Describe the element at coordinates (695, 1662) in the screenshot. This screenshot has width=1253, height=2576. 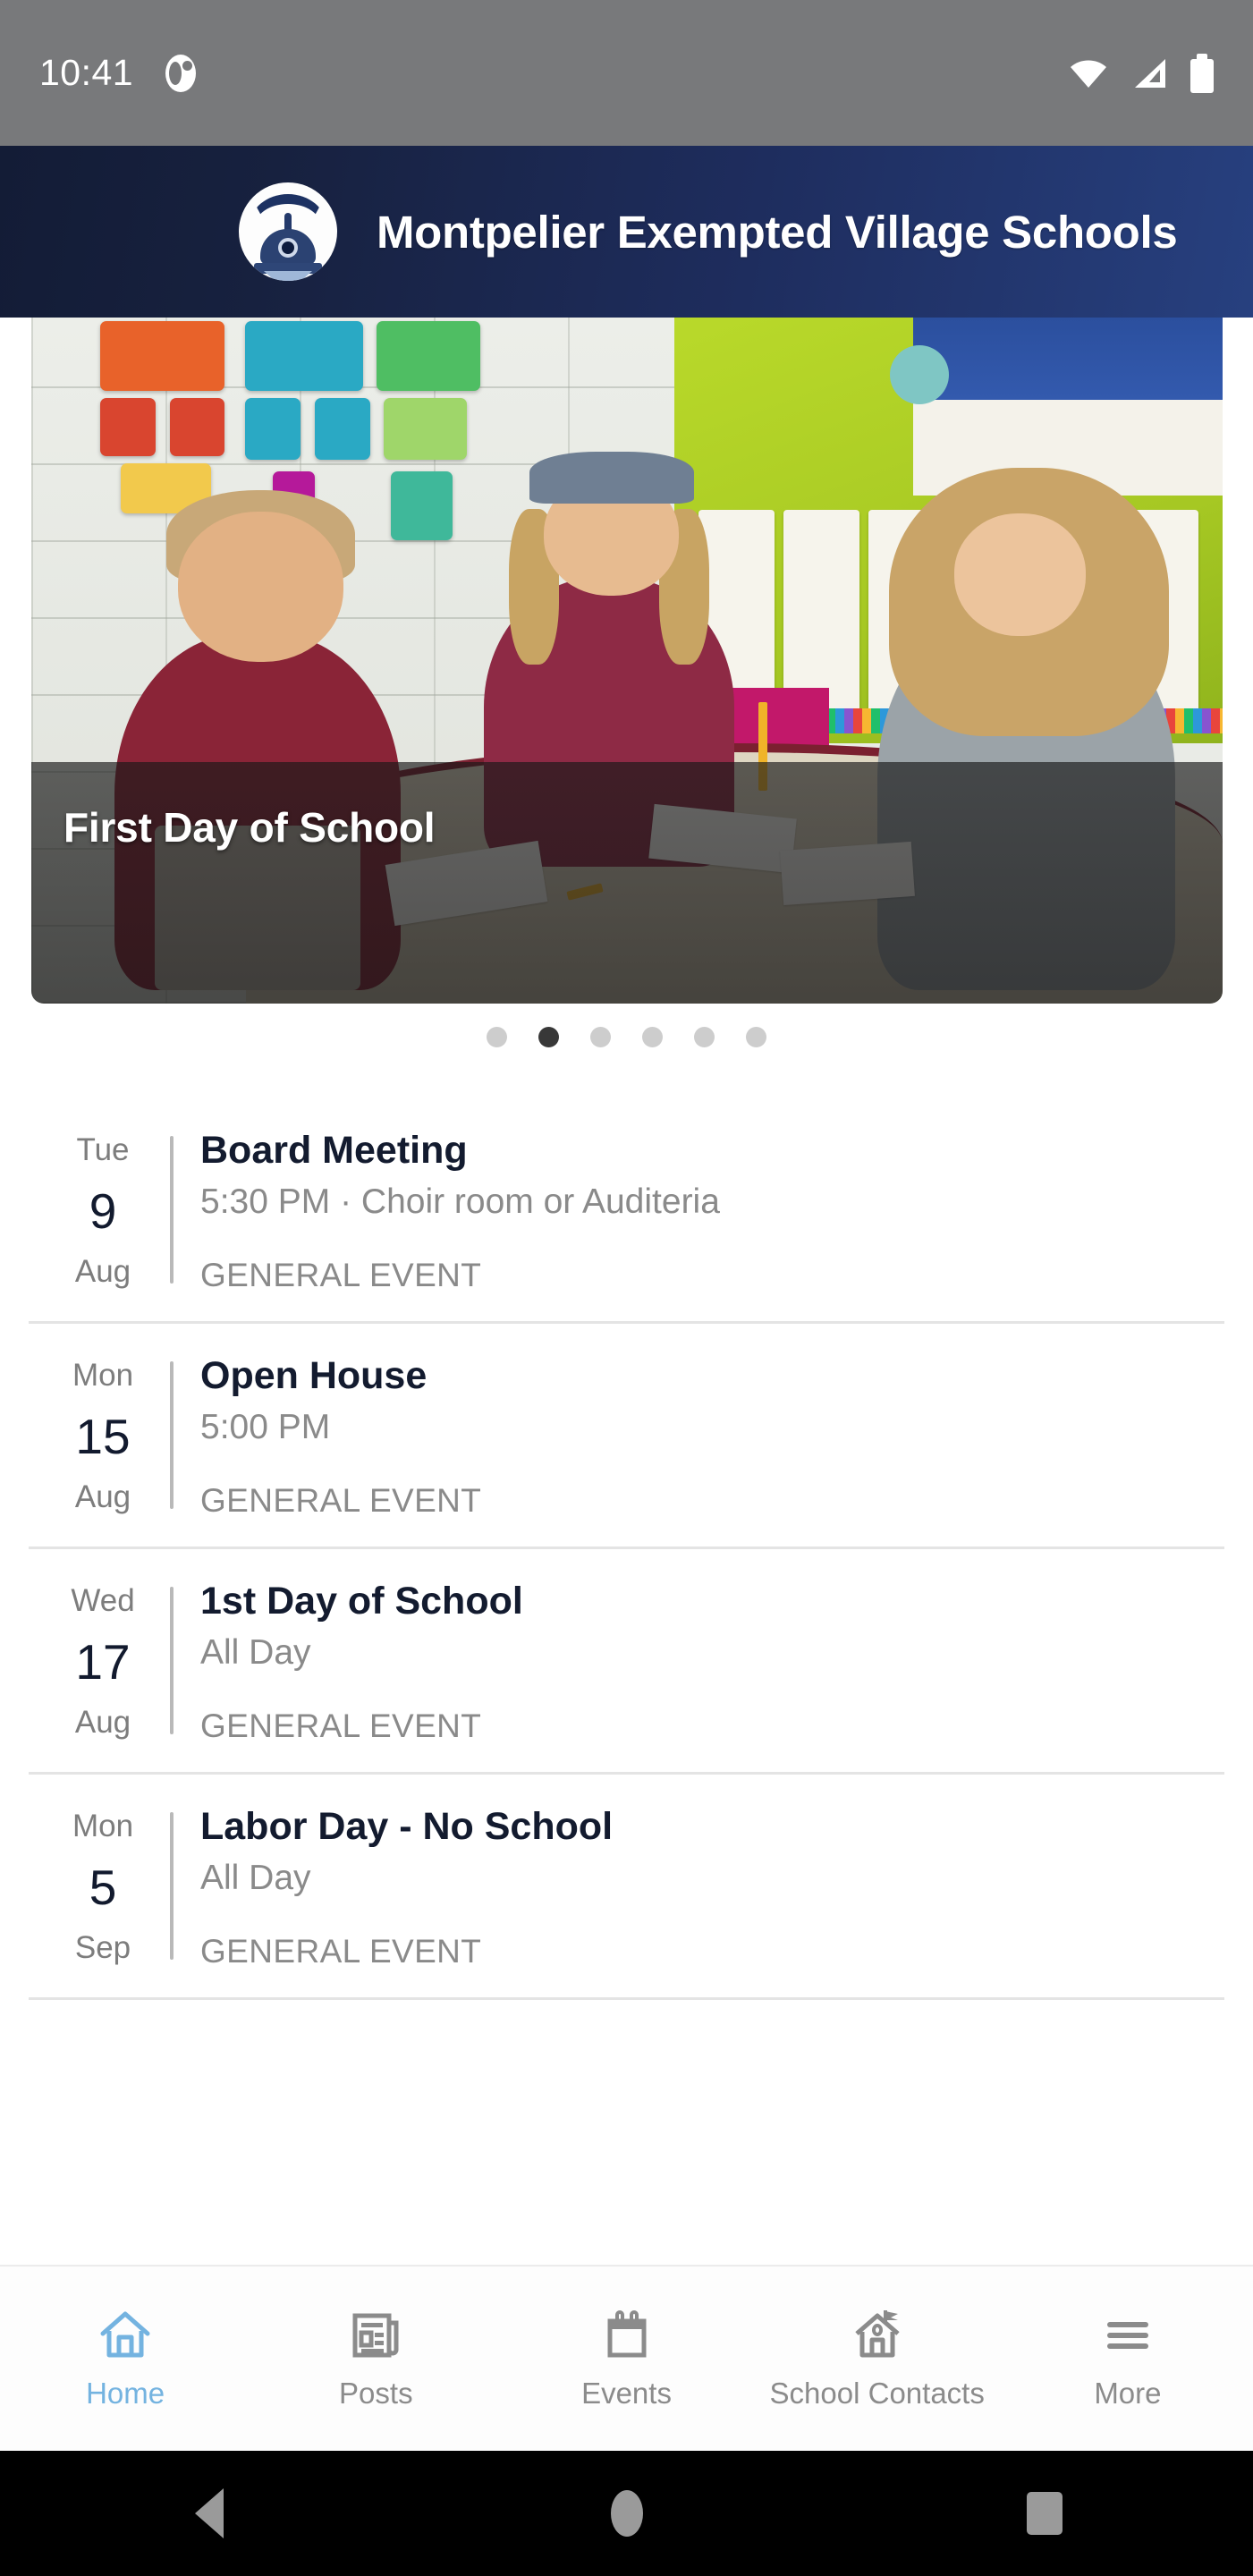
I see `event-details: 1st Day of School All Day GENERAL EVENT` at that location.